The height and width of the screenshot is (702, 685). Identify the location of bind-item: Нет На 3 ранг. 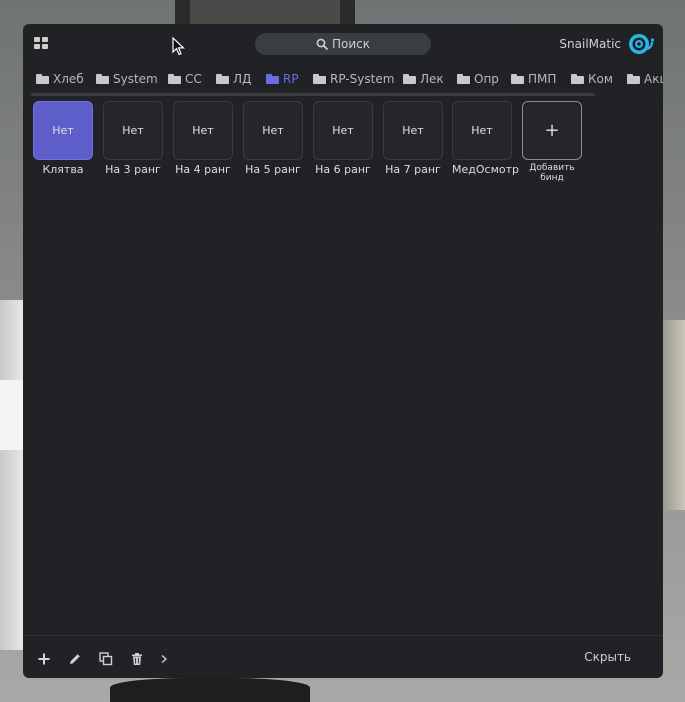
(133, 138).